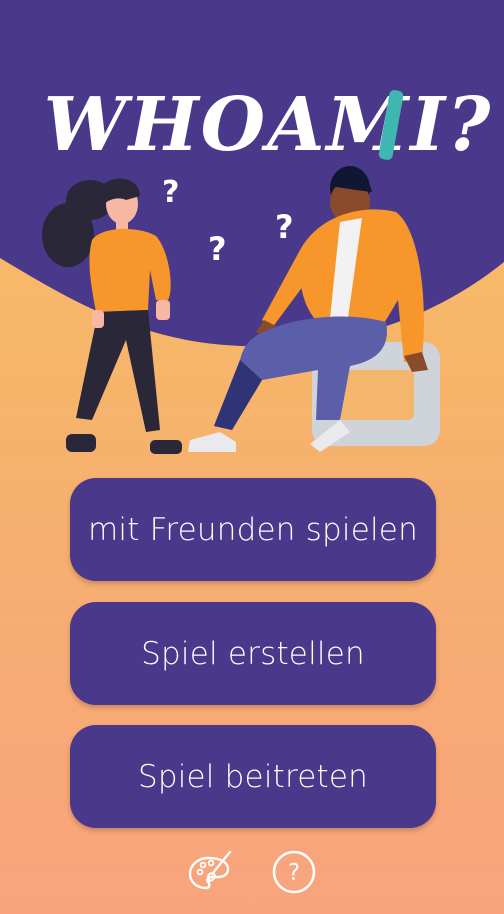  I want to click on help-icon: ?, so click(294, 872).